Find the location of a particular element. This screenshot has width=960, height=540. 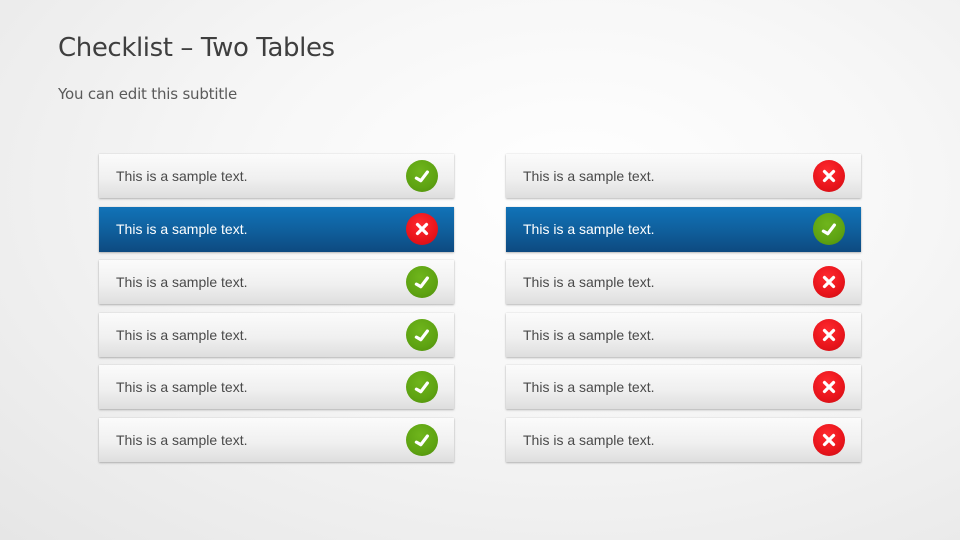

slide-subtitle: You can edit this subtitle is located at coordinates (148, 94).